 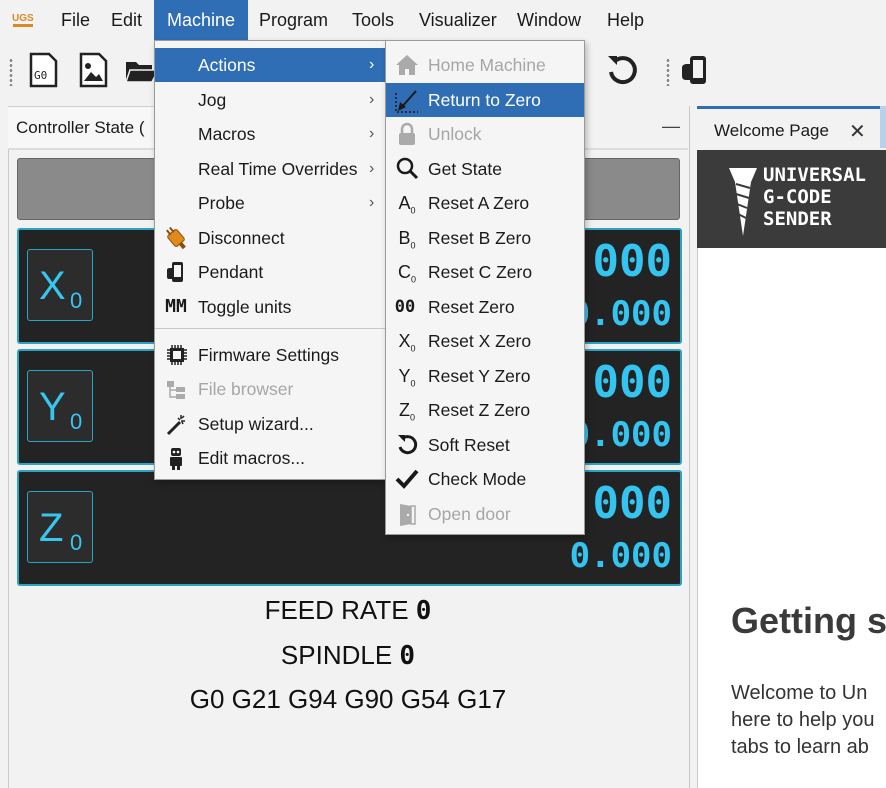 What do you see at coordinates (458, 20) in the screenshot?
I see `menu-visualizer: Visualizer` at bounding box center [458, 20].